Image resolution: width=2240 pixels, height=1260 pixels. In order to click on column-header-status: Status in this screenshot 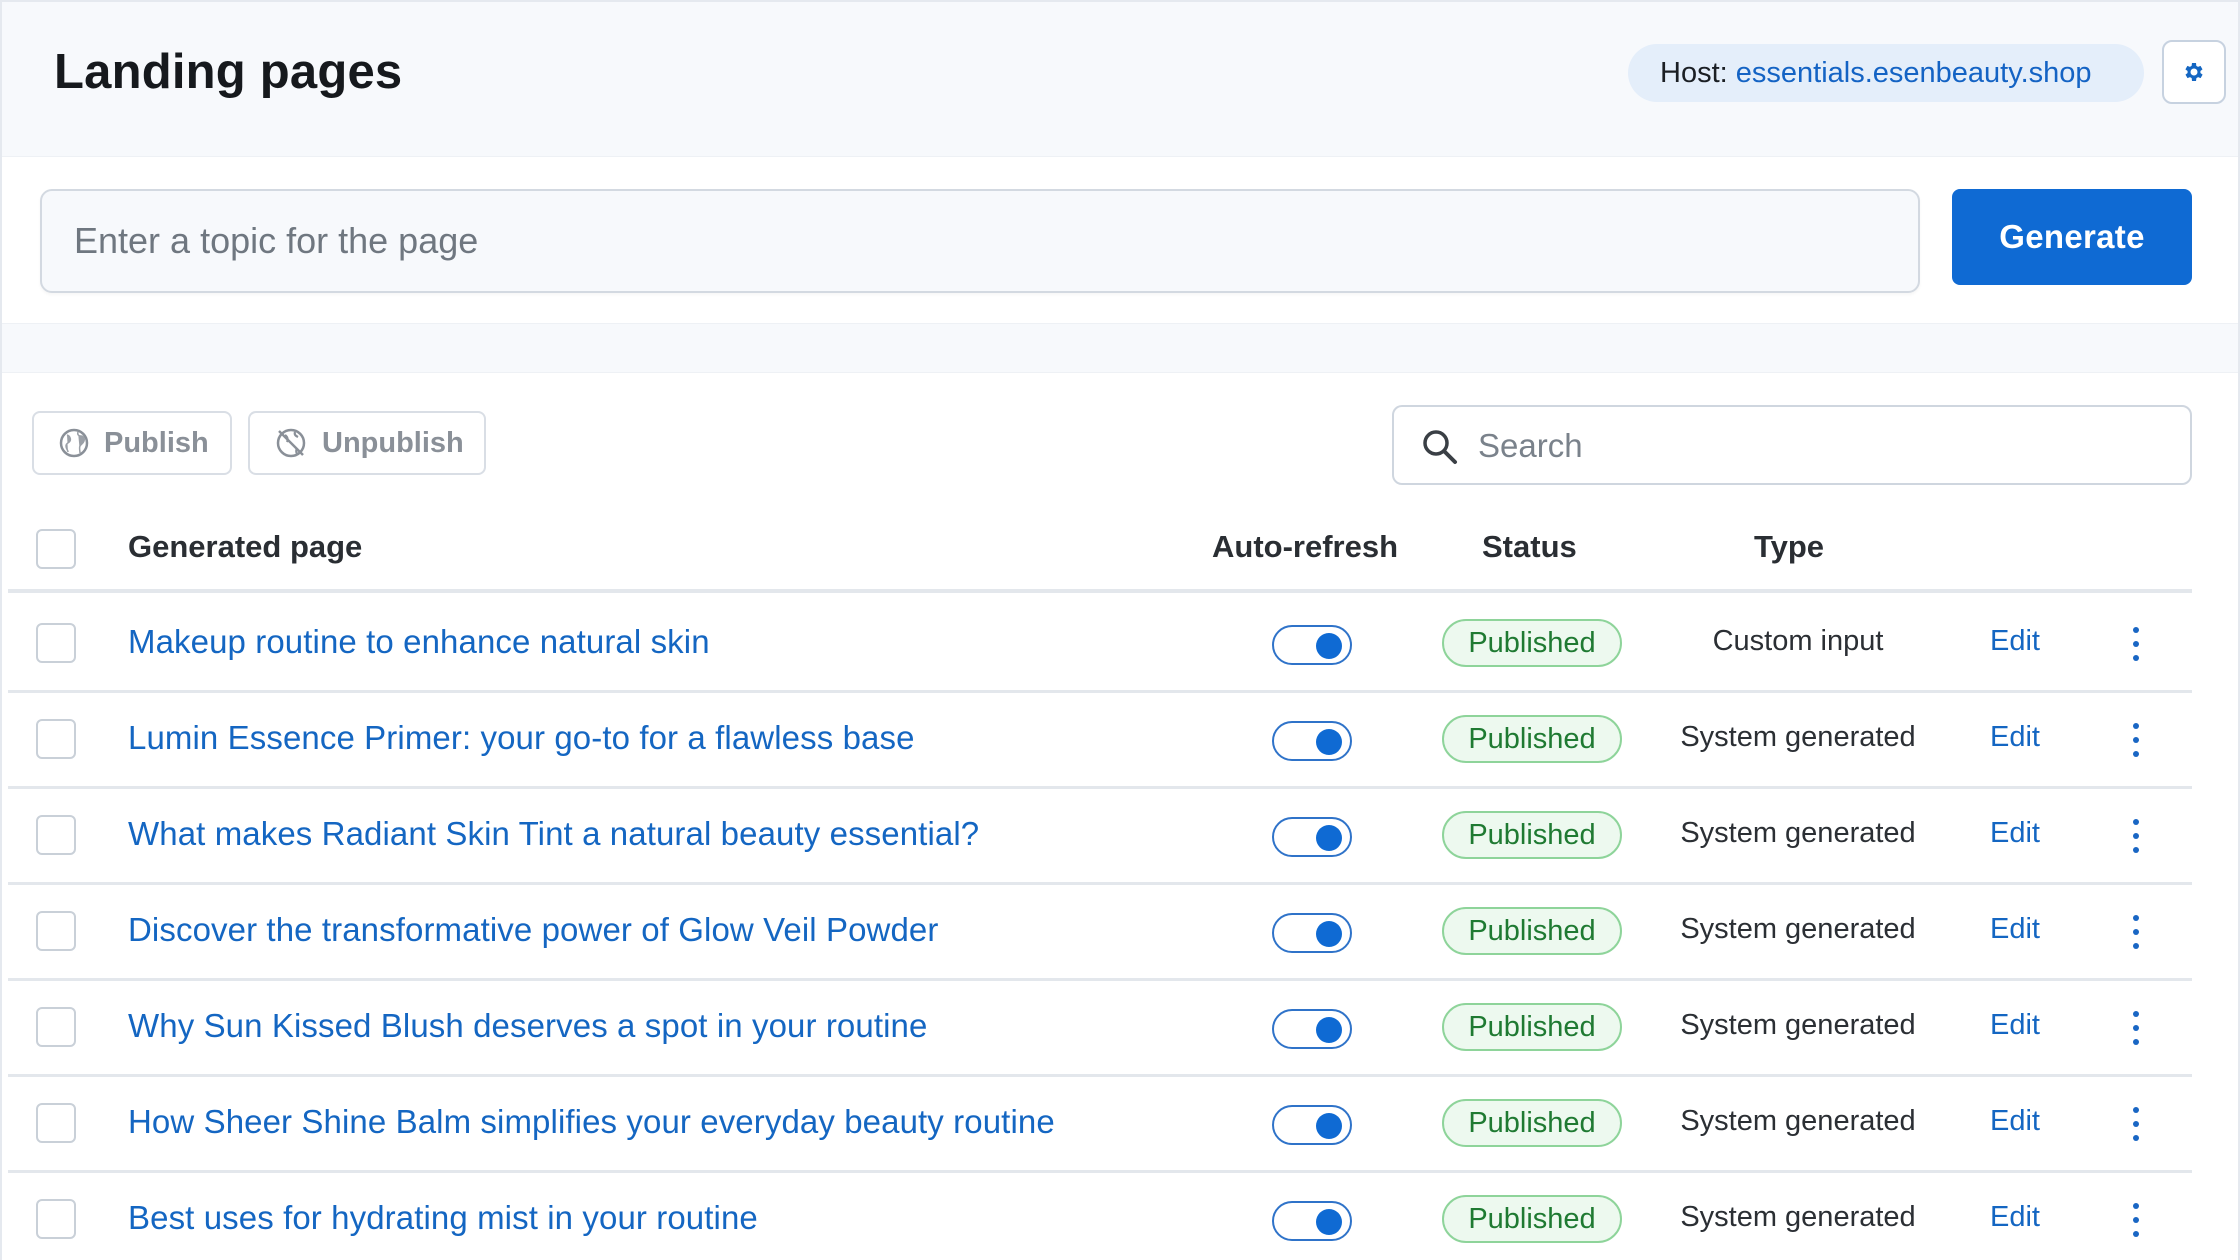, I will do `click(1529, 546)`.